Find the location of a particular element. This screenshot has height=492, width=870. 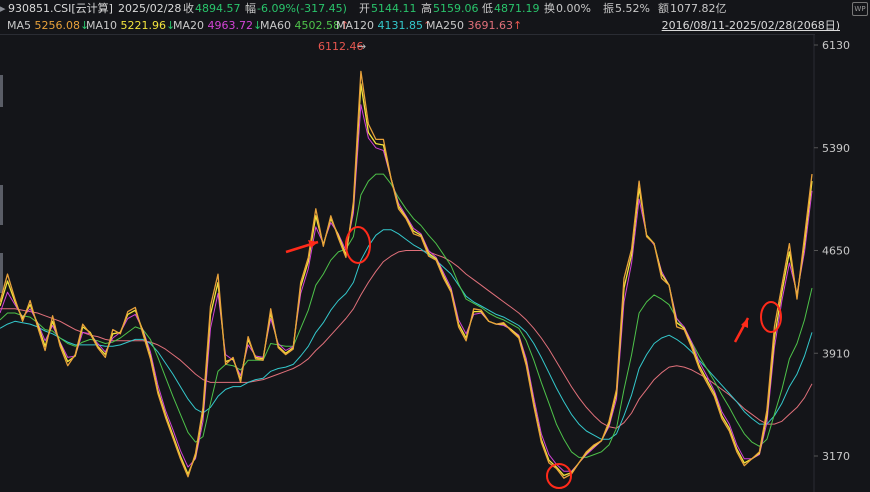

peak-arrow-icon: → is located at coordinates (361, 46).